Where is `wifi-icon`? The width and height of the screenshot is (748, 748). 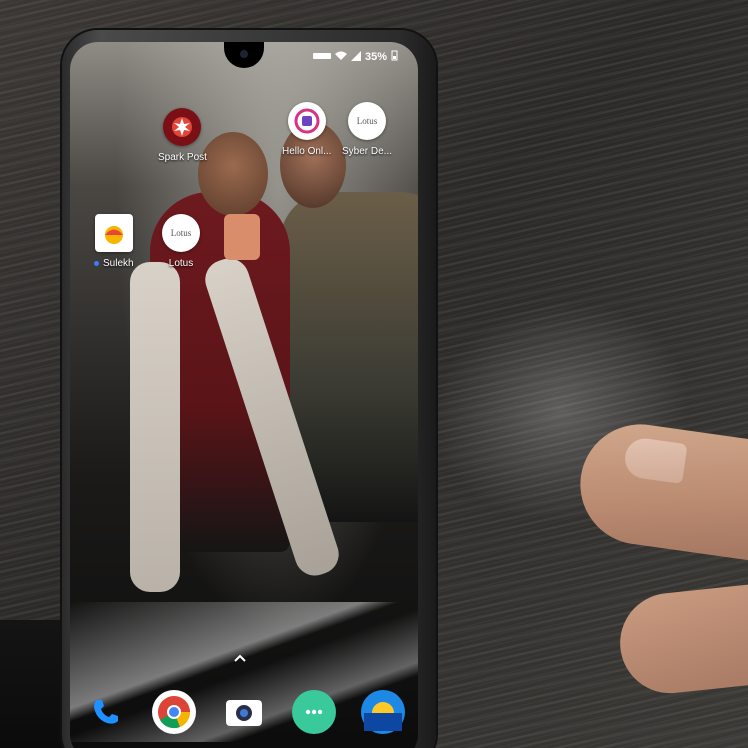
wifi-icon is located at coordinates (340, 57).